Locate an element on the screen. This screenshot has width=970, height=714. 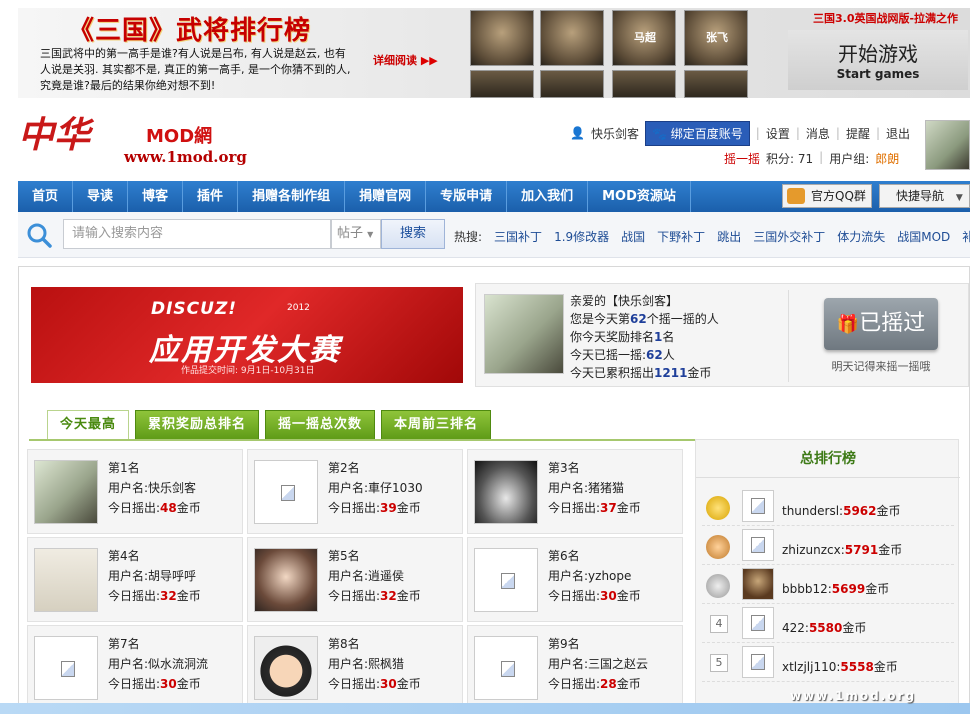
nav-item-mod-resources: MOD资源站 is located at coordinates (639, 196).